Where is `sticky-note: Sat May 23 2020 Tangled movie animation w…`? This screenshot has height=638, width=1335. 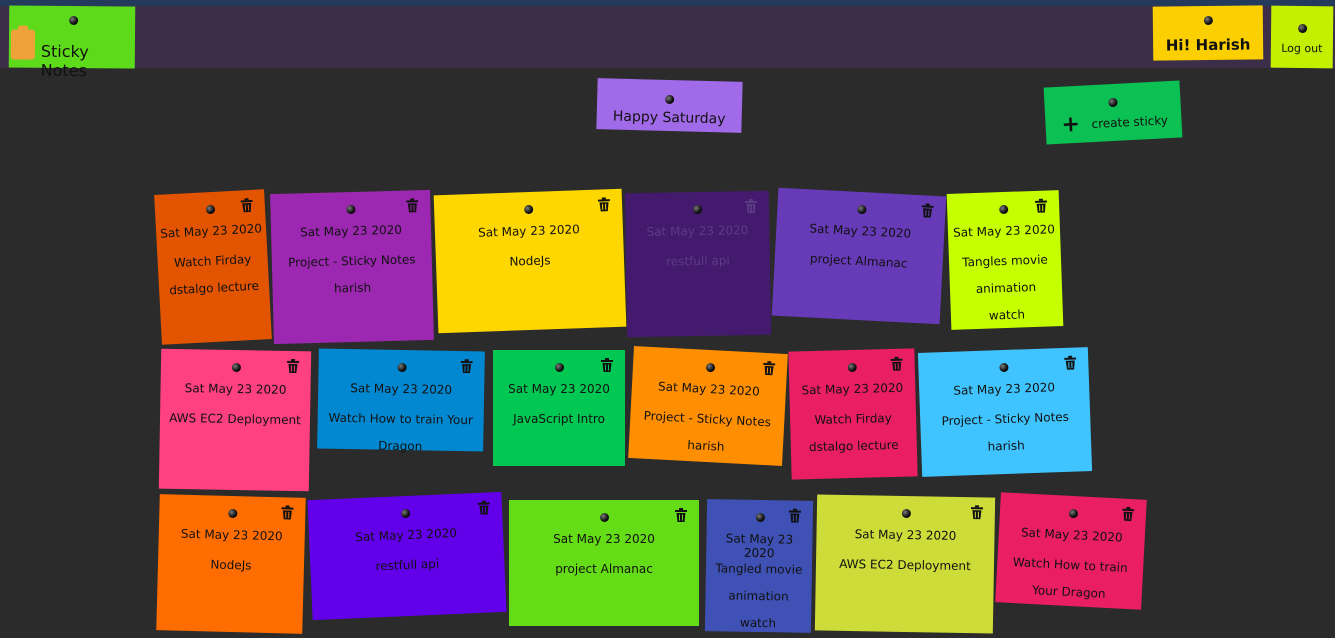
sticky-note: Sat May 23 2020 Tangled movie animation w… is located at coordinates (759, 566).